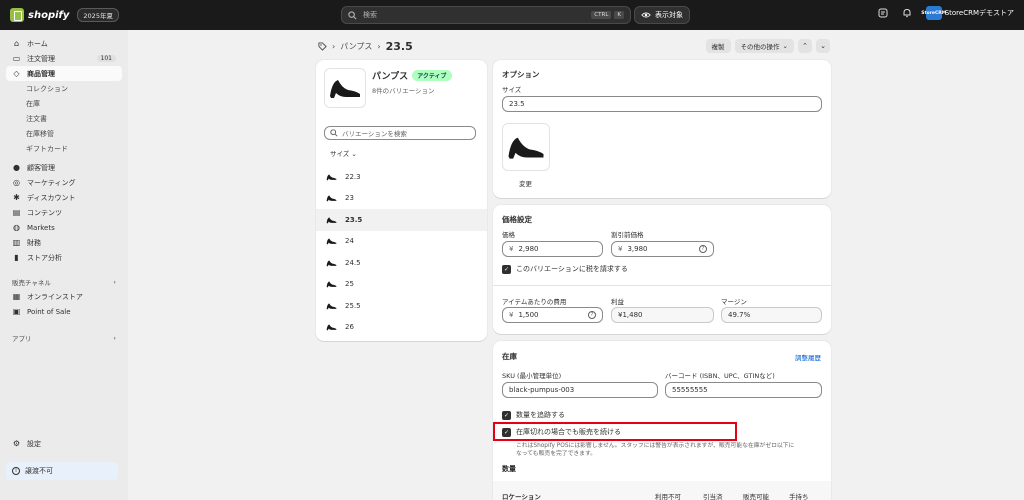  Describe the element at coordinates (506, 415) in the screenshot. I see `checkmark-icon: ✓` at that location.